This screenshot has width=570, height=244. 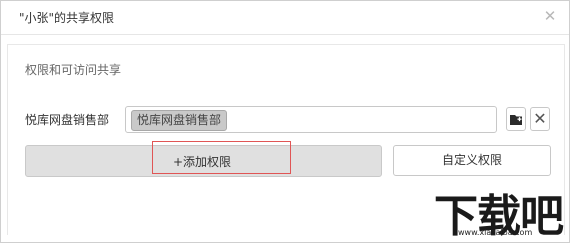 What do you see at coordinates (285, 18) in the screenshot?
I see `dialog-title-bar: "小张"的共享权限 ✕` at bounding box center [285, 18].